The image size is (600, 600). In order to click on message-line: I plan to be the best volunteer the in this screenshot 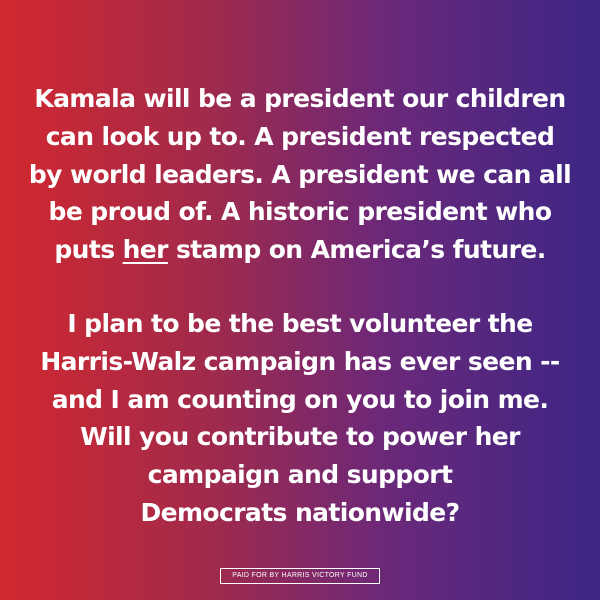, I will do `click(300, 323)`.